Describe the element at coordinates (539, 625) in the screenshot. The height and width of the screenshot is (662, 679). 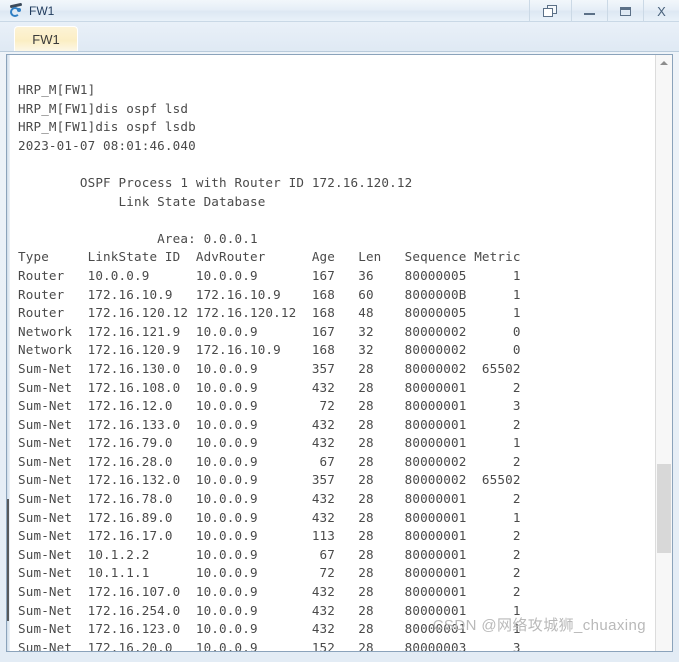
I see `watermark: CSDN @网络攻城狮_chuaxing` at that location.